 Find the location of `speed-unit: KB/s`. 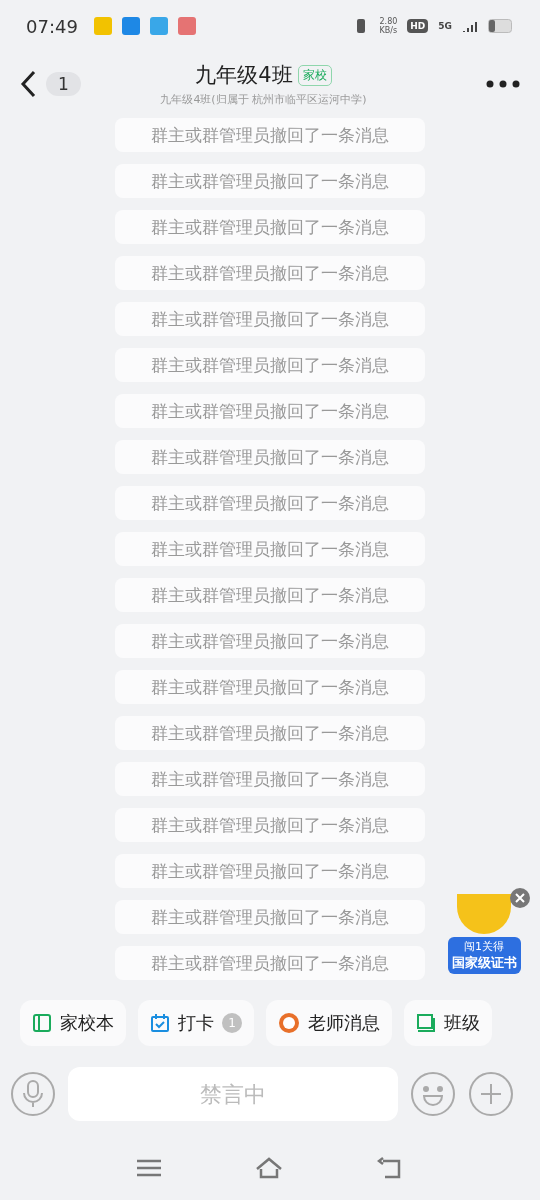

speed-unit: KB/s is located at coordinates (388, 30).